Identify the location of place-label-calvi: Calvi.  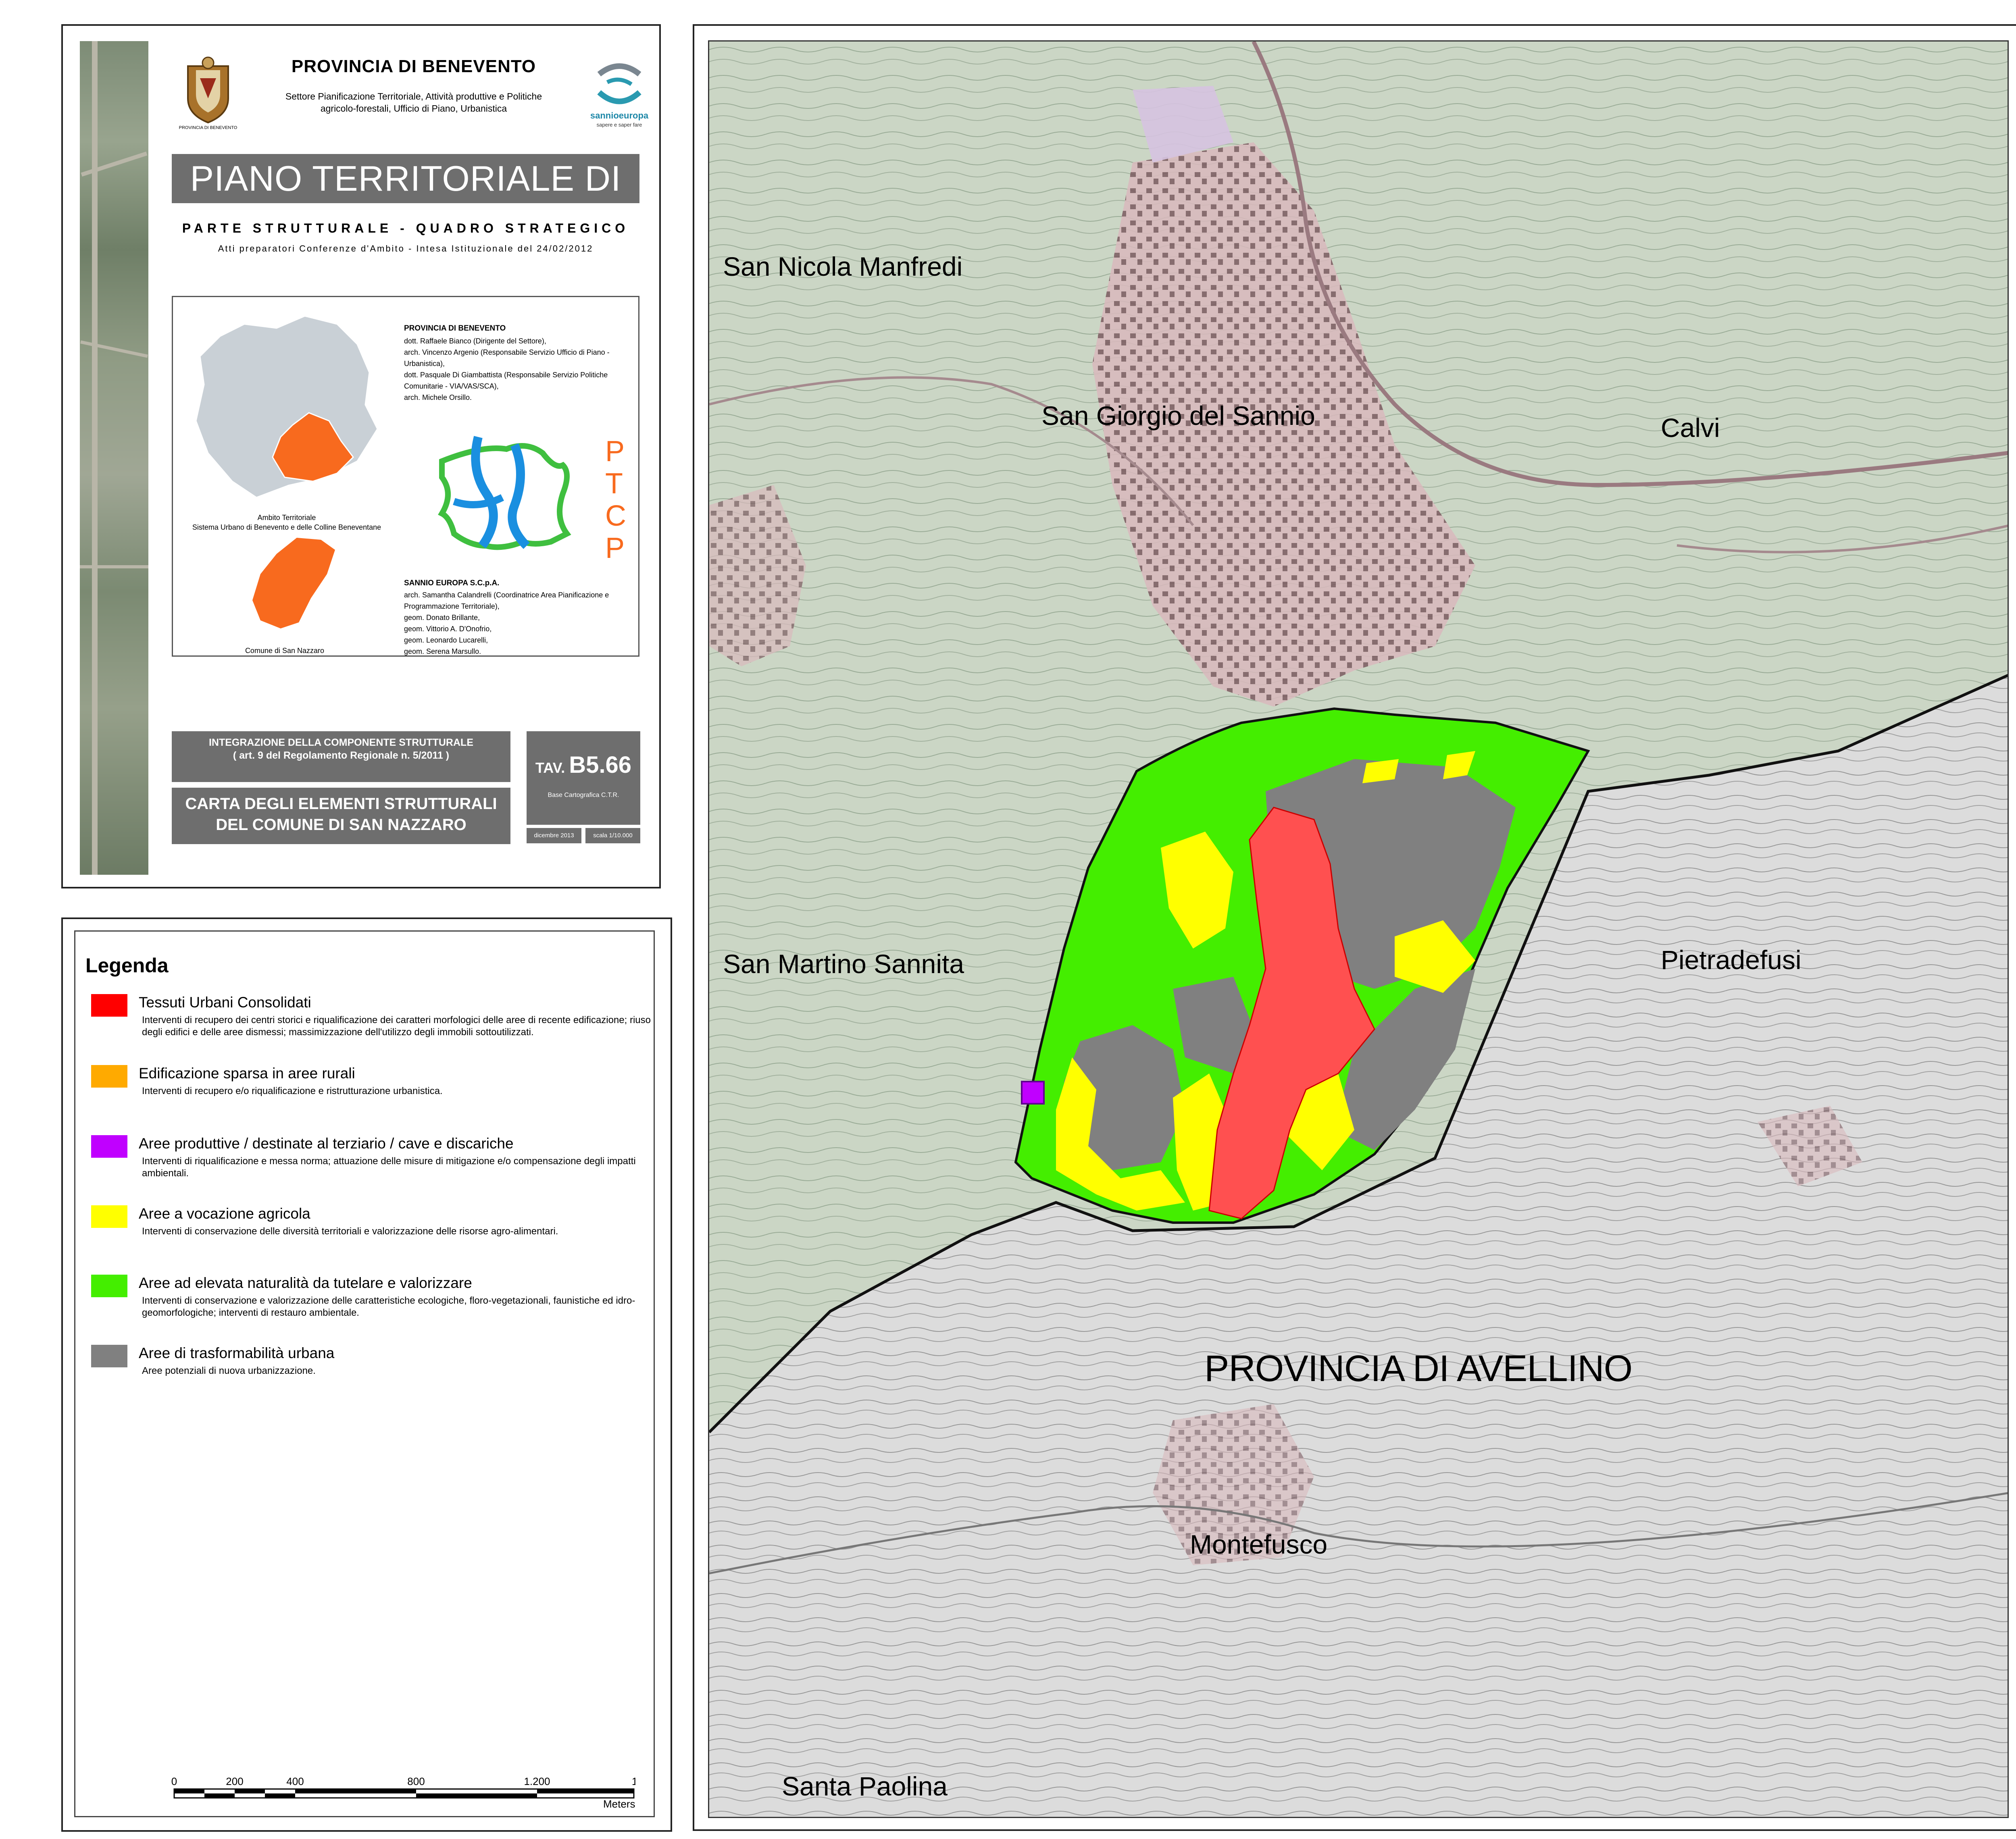
(1690, 428).